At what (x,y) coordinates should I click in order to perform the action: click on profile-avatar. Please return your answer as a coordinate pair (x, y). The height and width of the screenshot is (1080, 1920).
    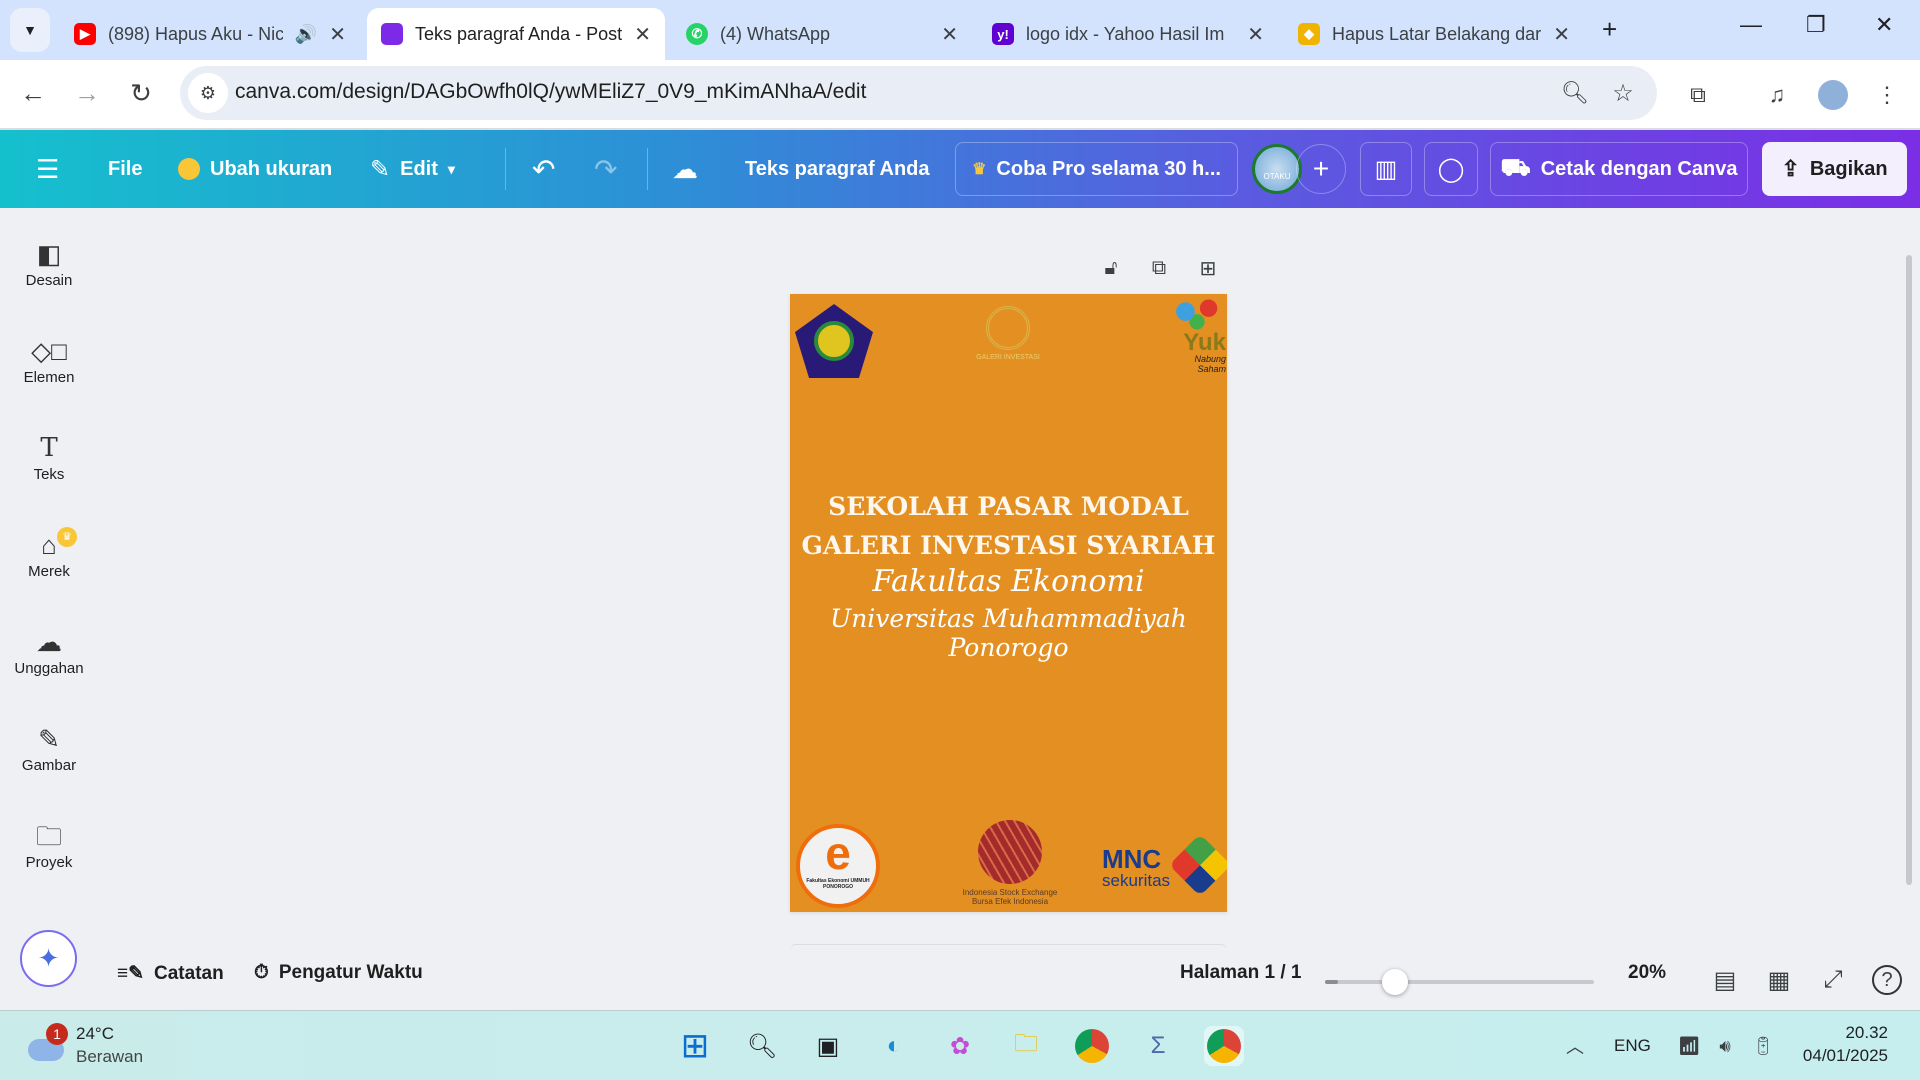
    Looking at the image, I should click on (1833, 95).